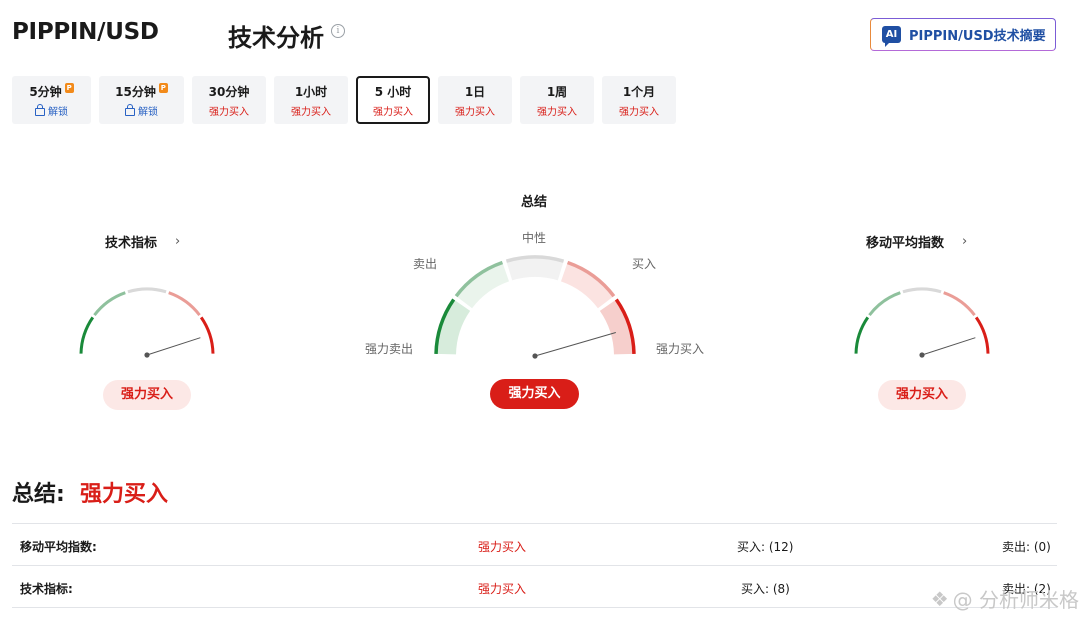 This screenshot has height=624, width=1087. I want to click on row-label-tech: 技术指标:, so click(46, 589).